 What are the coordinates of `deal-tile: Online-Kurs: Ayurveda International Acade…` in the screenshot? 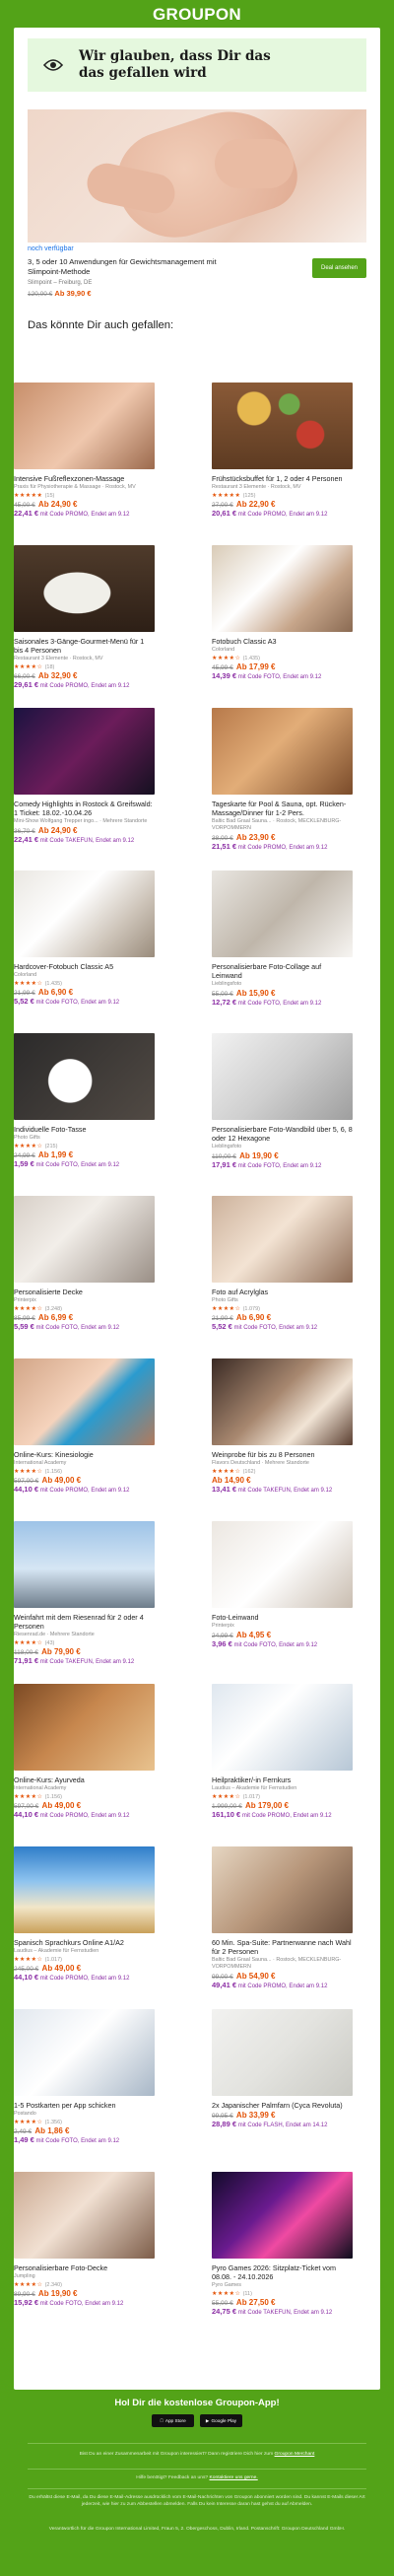 It's located at (84, 1765).